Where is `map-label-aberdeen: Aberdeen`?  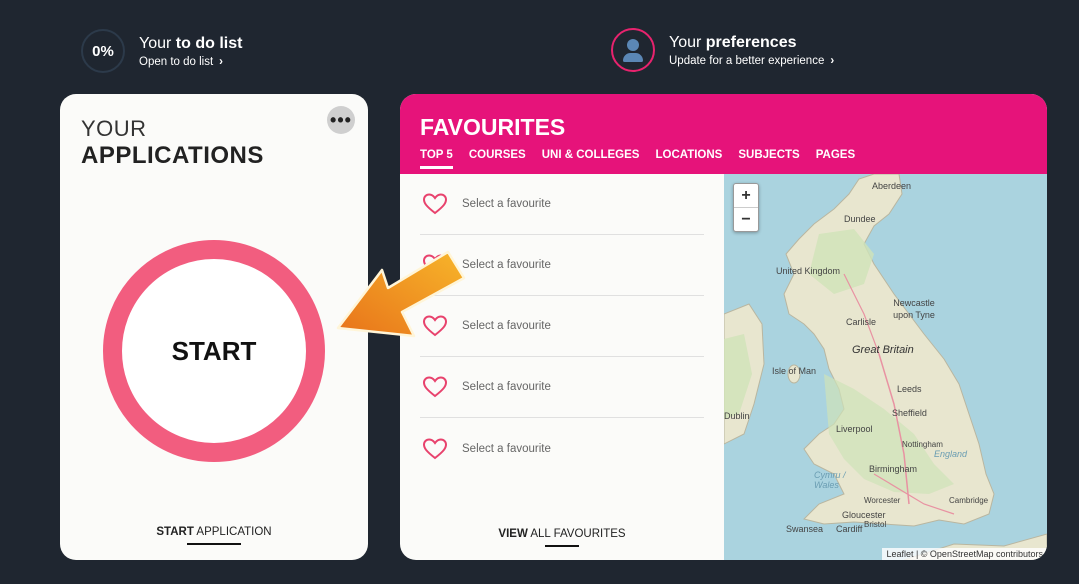
map-label-aberdeen: Aberdeen is located at coordinates (892, 186).